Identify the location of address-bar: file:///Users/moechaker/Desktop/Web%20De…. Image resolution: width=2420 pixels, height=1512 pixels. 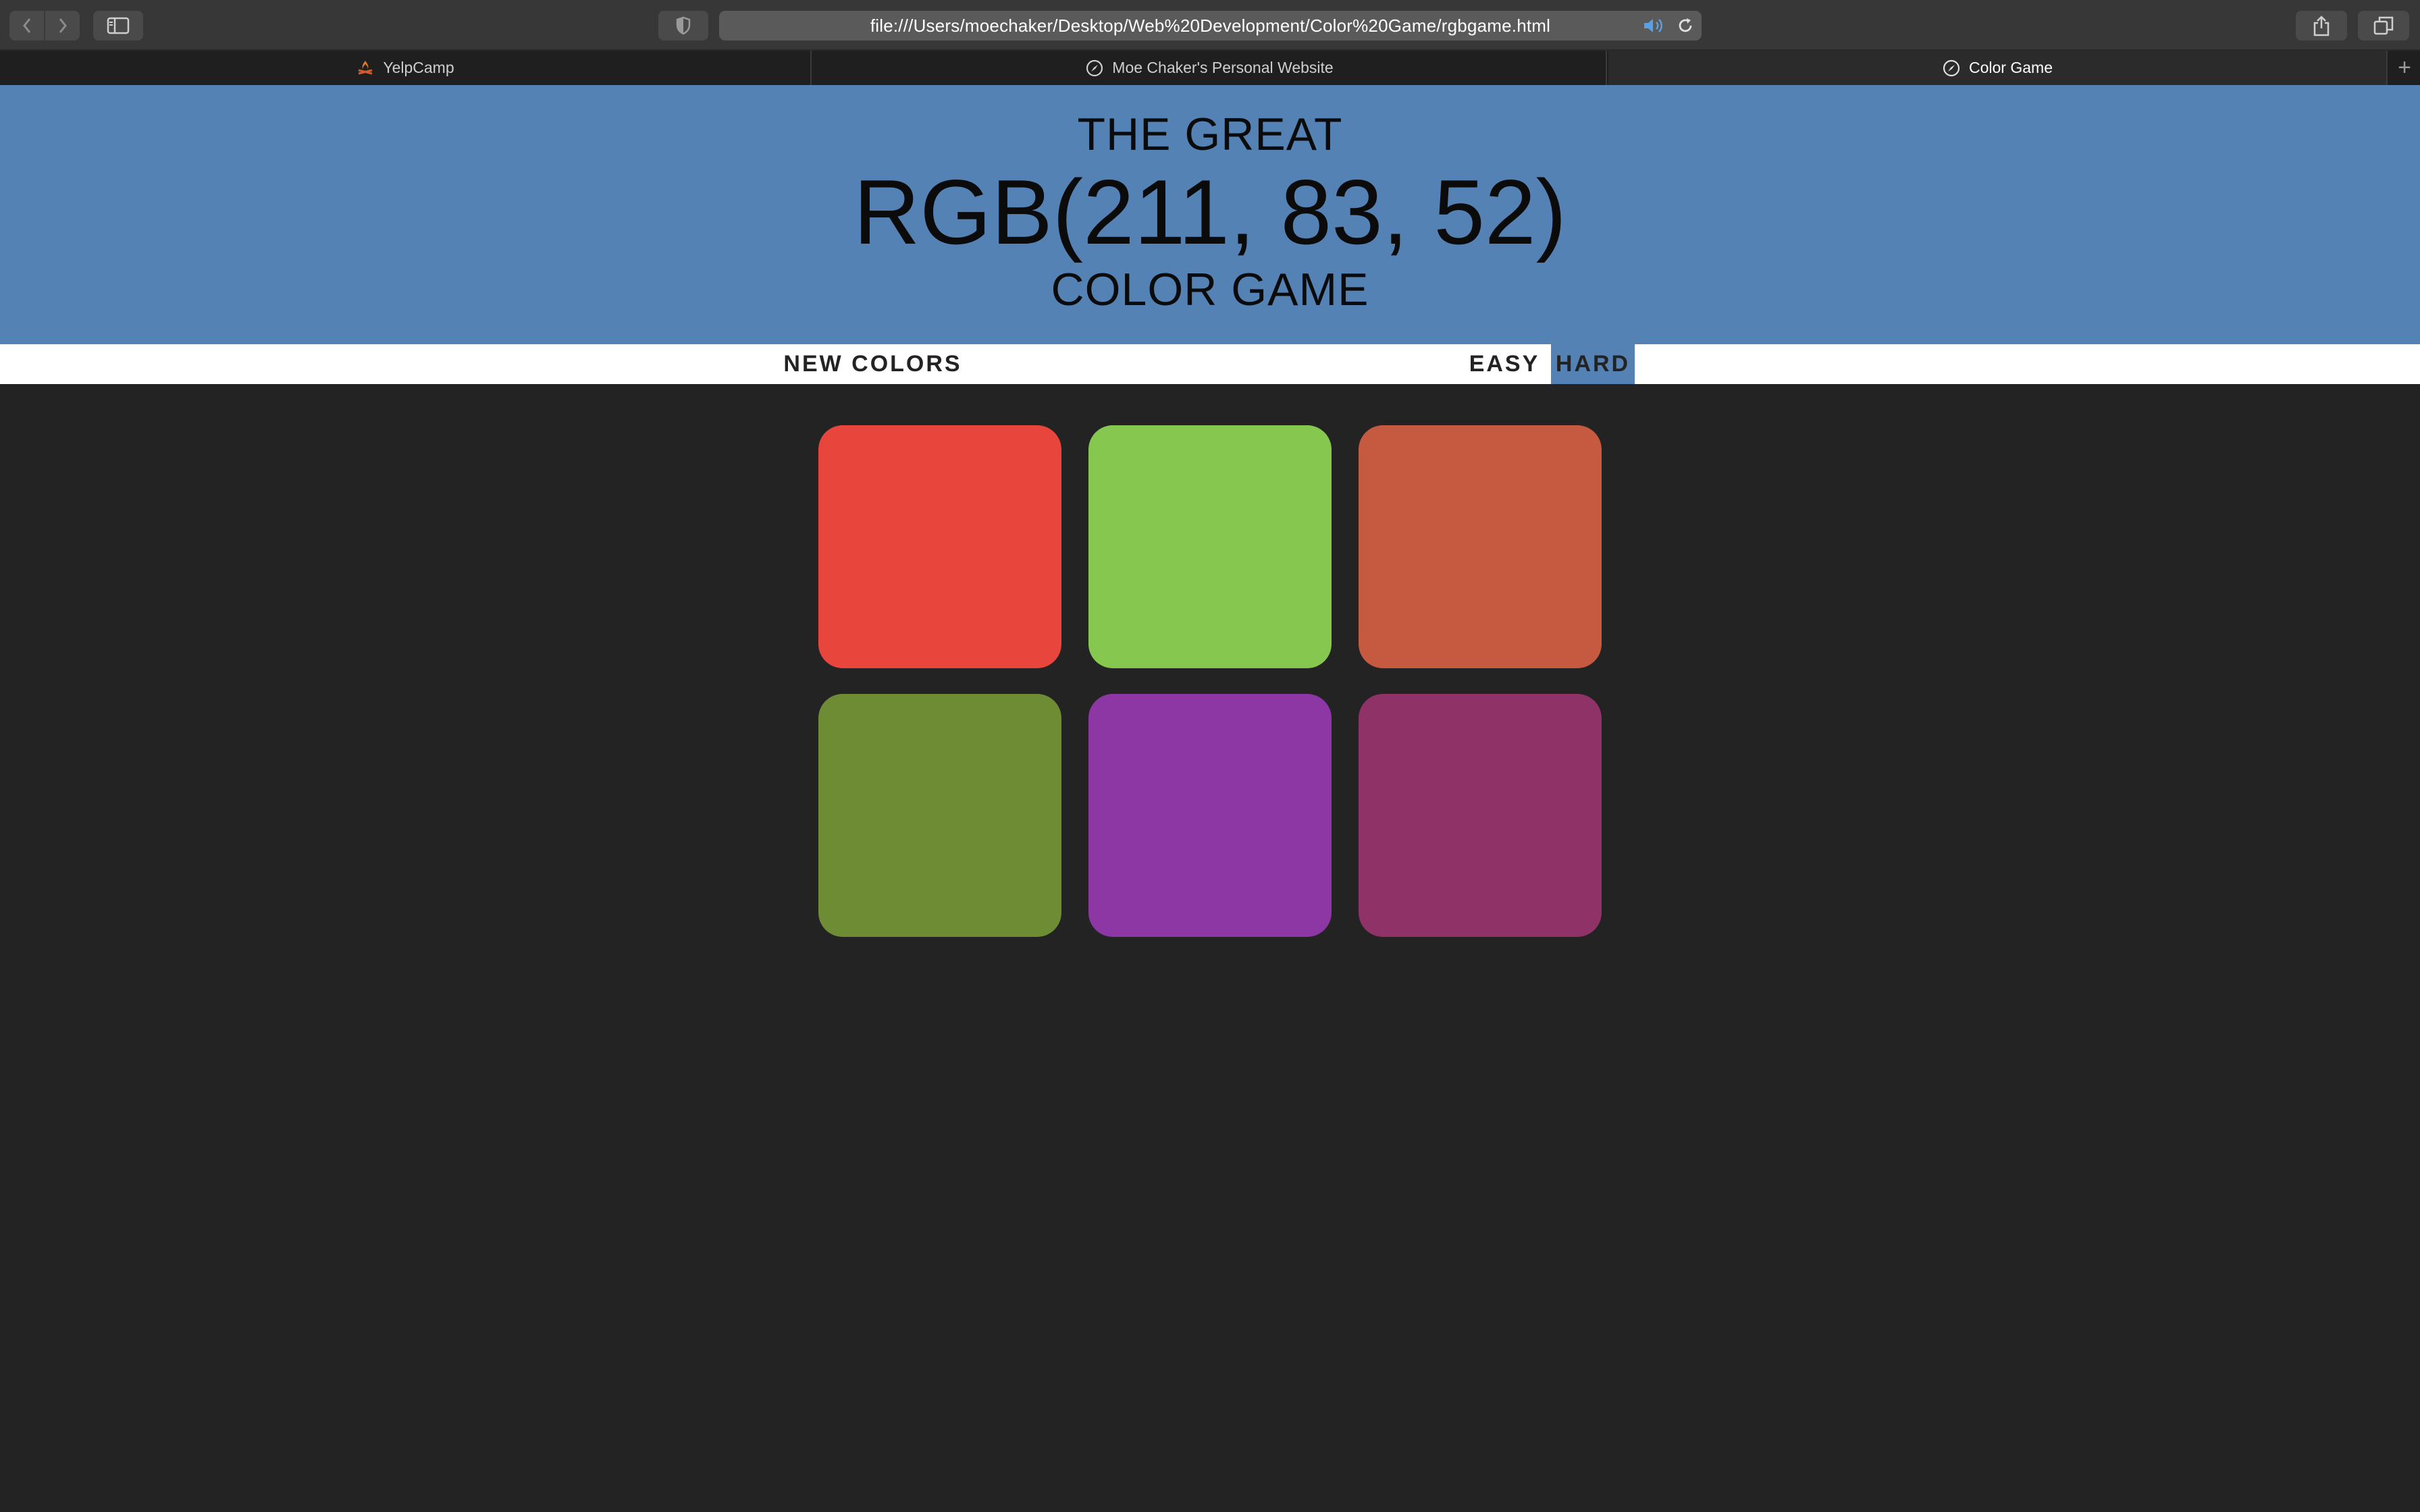
(1210, 26).